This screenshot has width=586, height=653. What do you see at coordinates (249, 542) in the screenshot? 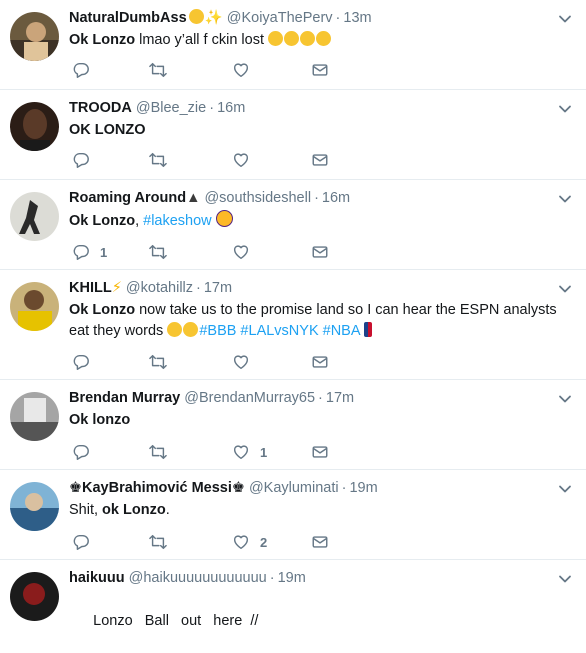
I see `like-button: 2` at bounding box center [249, 542].